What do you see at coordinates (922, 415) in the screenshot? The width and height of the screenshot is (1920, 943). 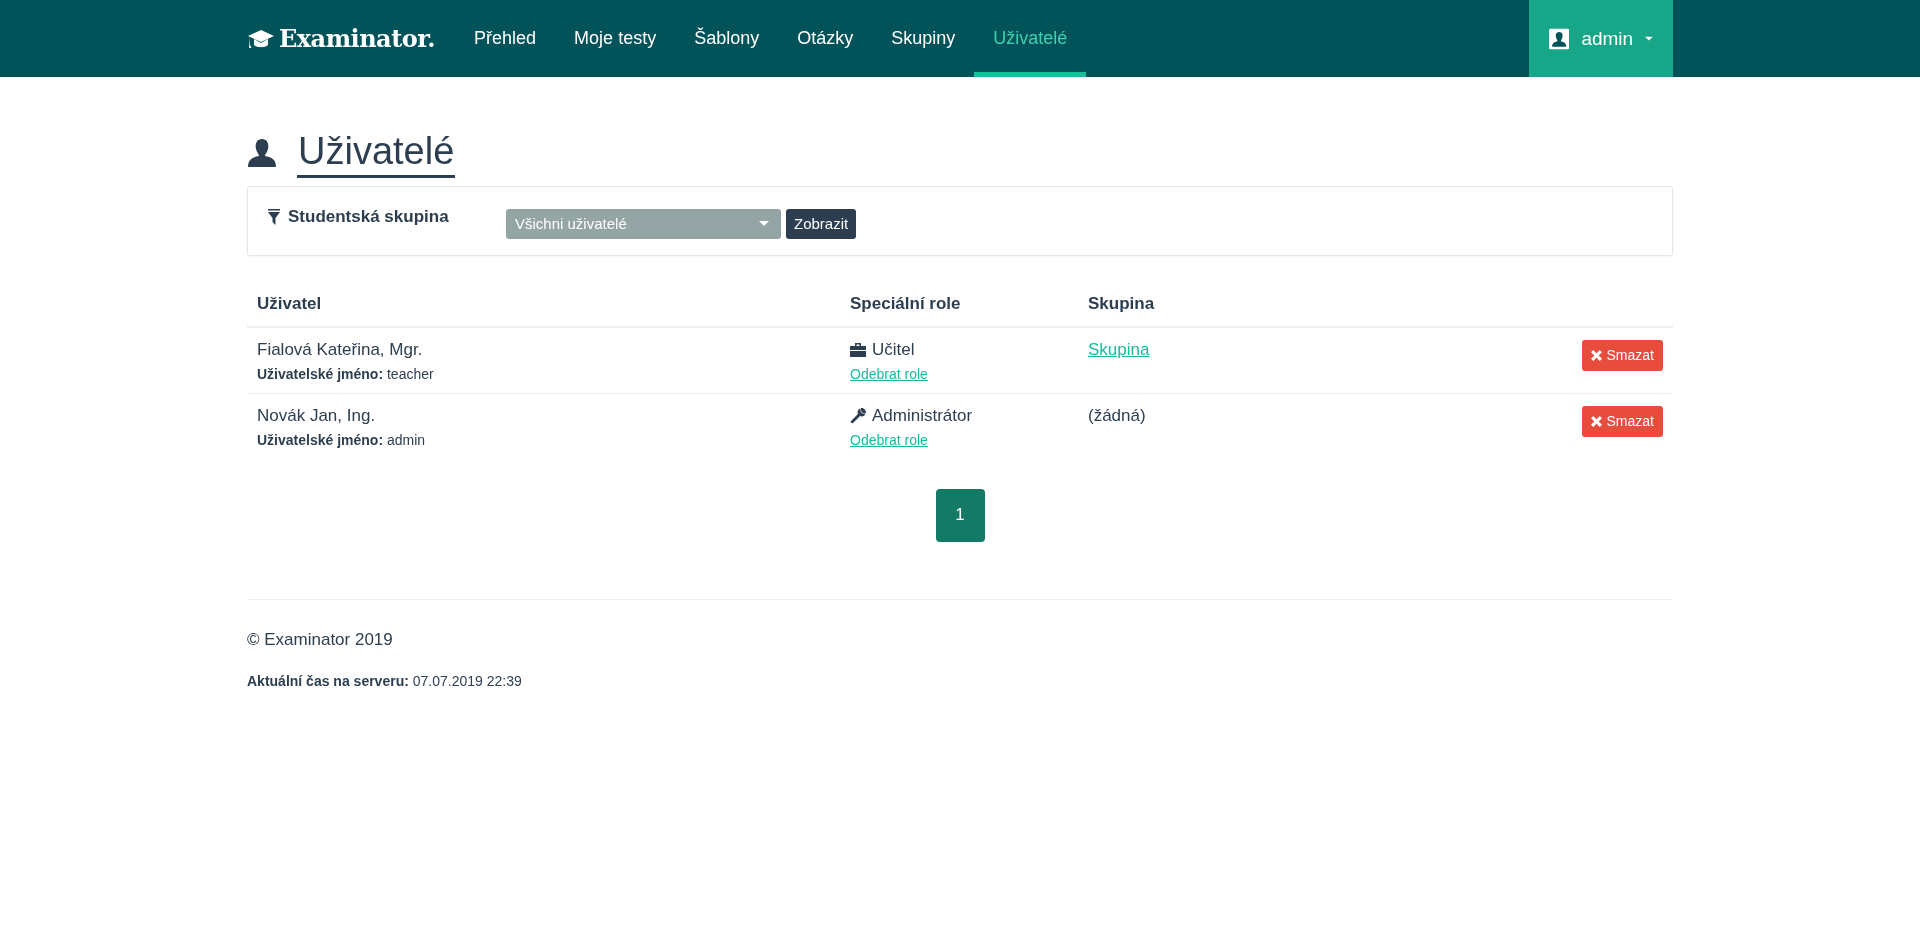 I see `role-label: Administrátor` at bounding box center [922, 415].